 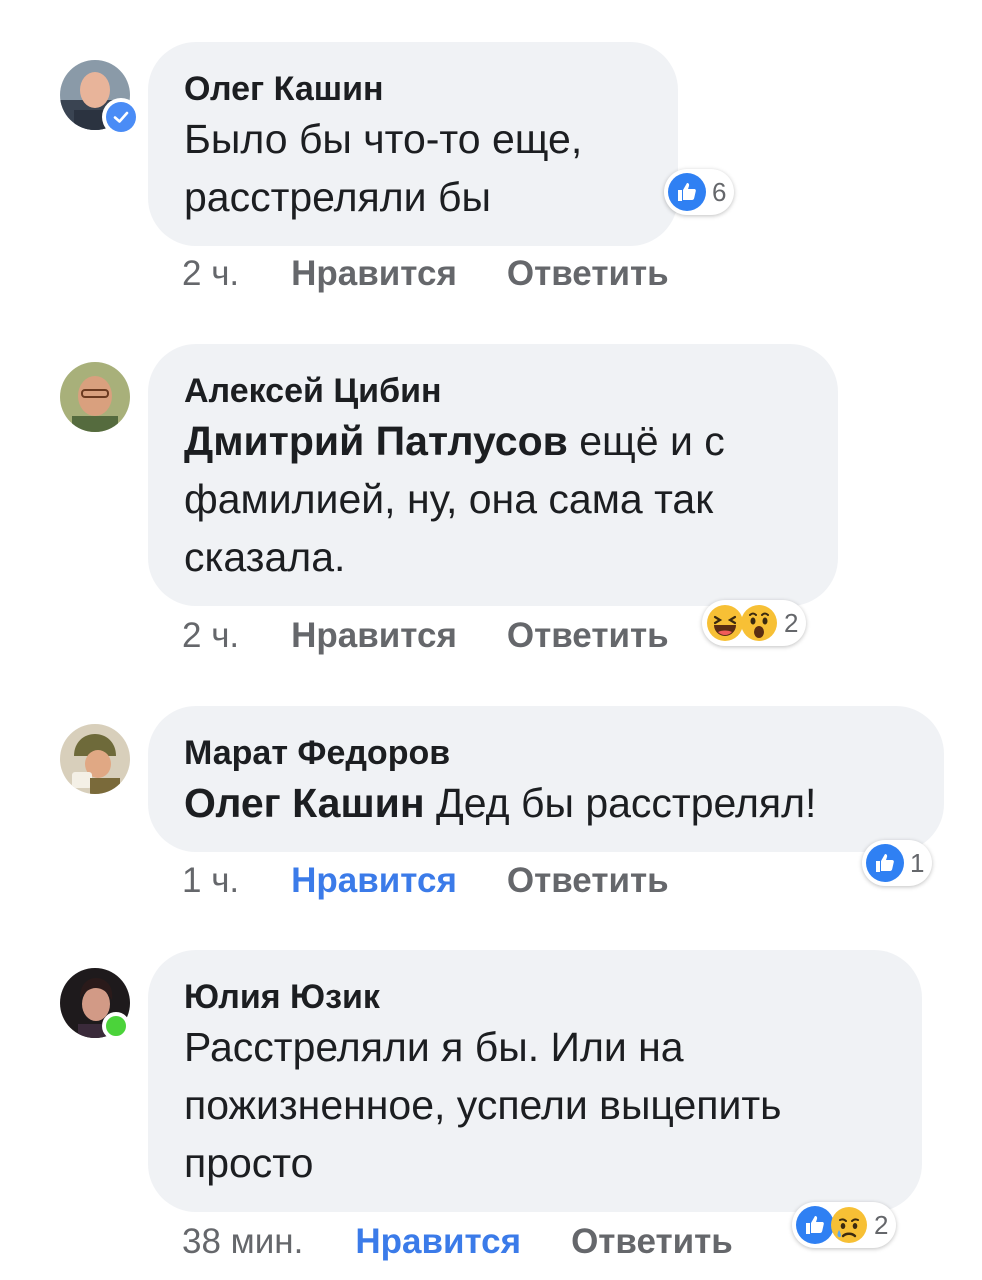 I want to click on mention-link: Дмитрий Патлусов, so click(x=376, y=441).